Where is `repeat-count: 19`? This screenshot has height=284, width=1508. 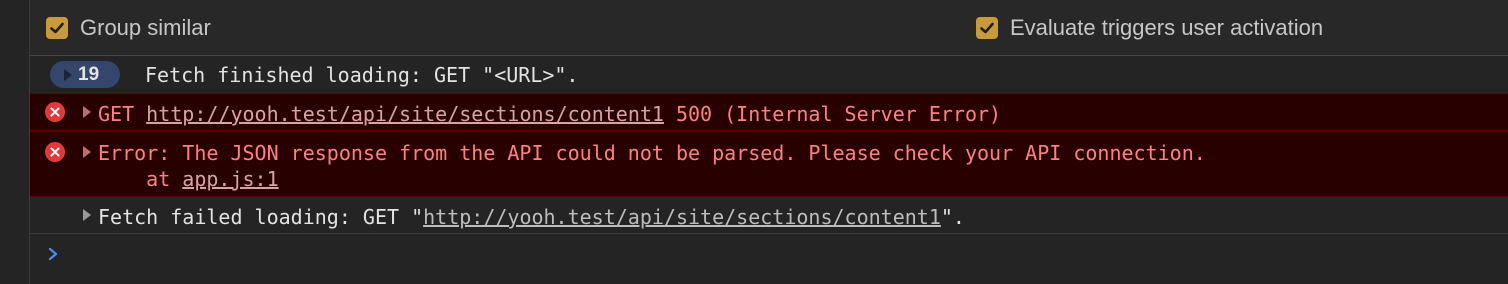 repeat-count: 19 is located at coordinates (89, 74).